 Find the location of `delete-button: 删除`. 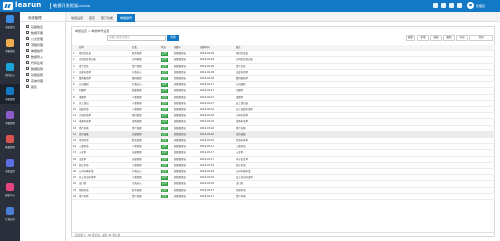

delete-button: 删除 is located at coordinates (449, 38).